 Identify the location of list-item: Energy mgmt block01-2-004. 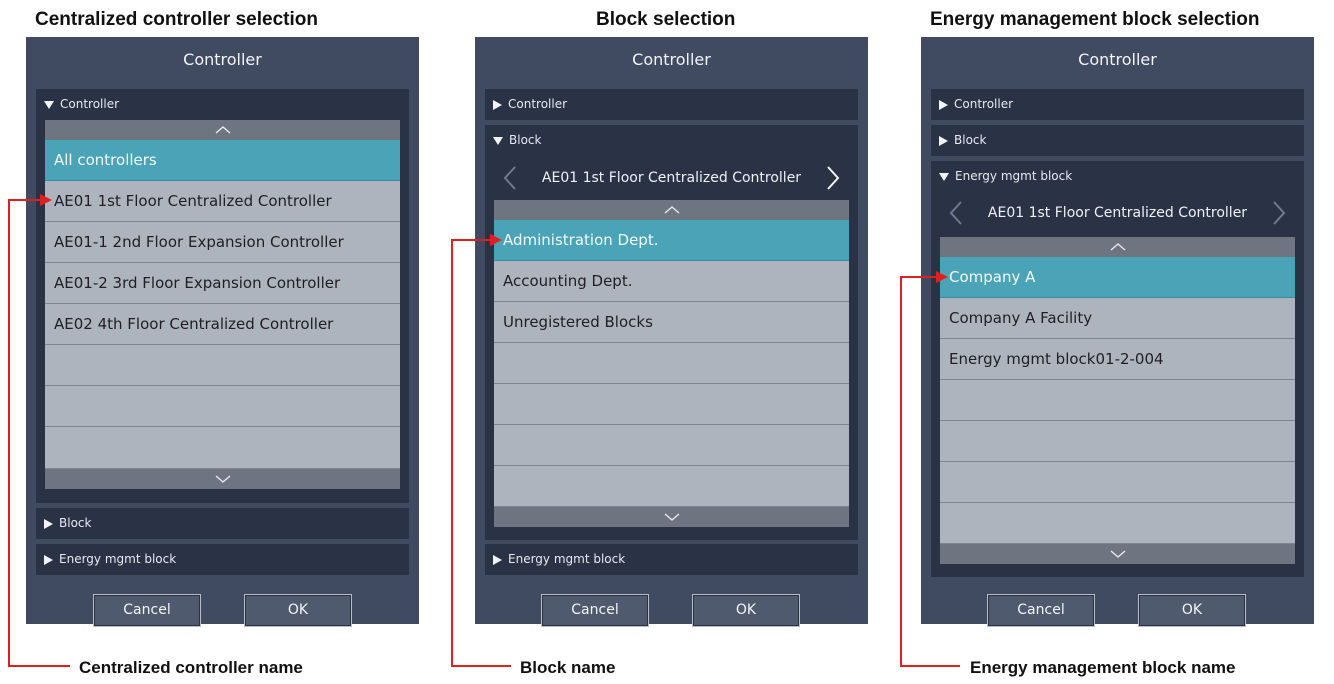
(1117, 359).